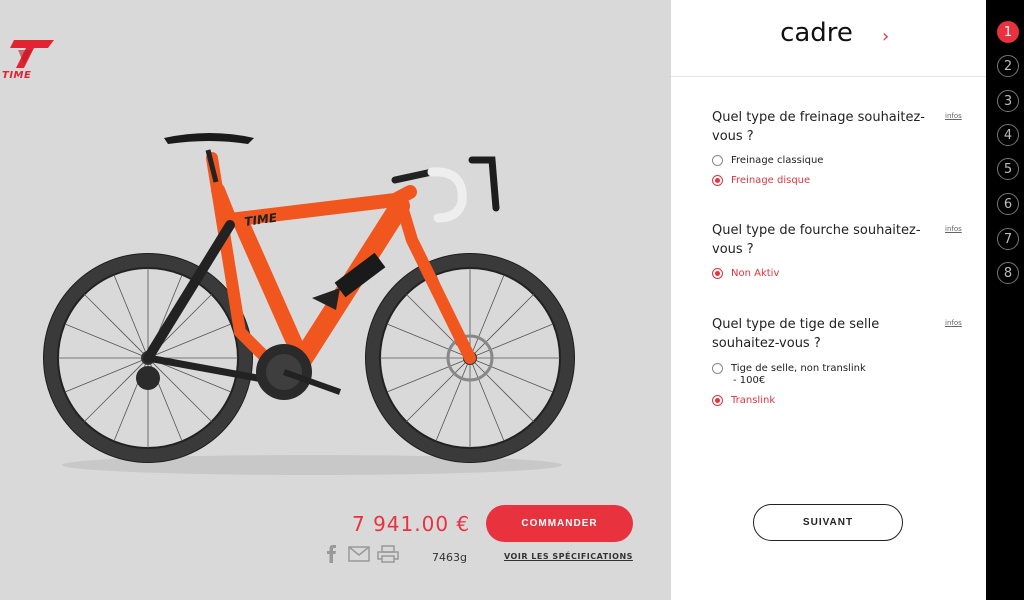 Image resolution: width=1024 pixels, height=600 pixels. What do you see at coordinates (1008, 169) in the screenshot?
I see `step-5: 5` at bounding box center [1008, 169].